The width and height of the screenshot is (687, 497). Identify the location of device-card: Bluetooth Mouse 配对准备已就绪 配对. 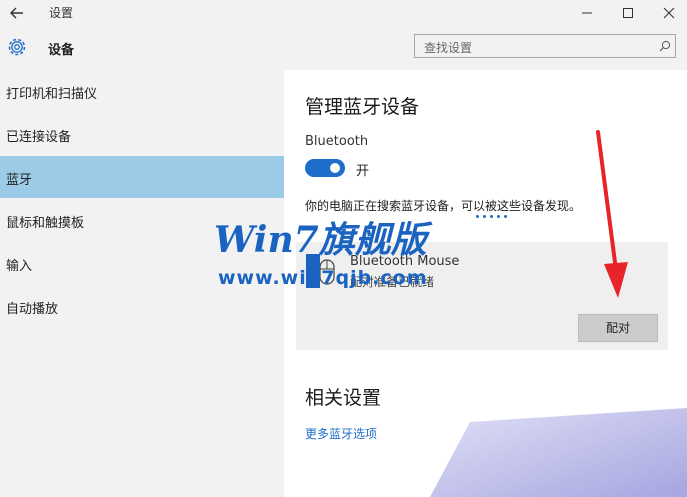
(482, 296).